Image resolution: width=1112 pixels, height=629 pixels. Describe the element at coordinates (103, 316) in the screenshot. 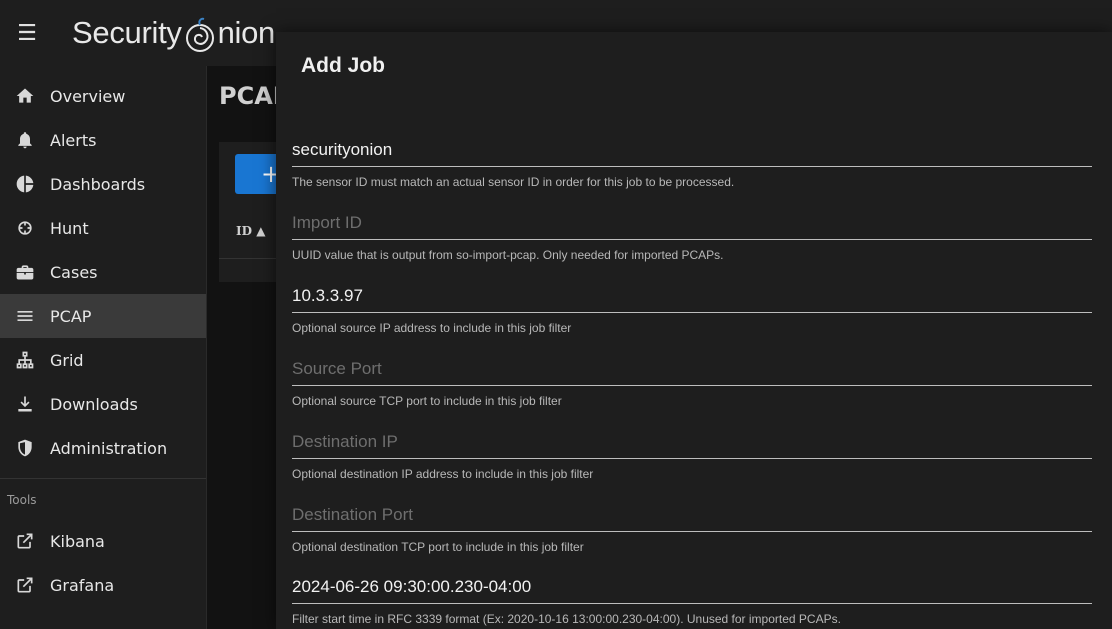

I see `sidebar-item-pcap: PCAP` at that location.